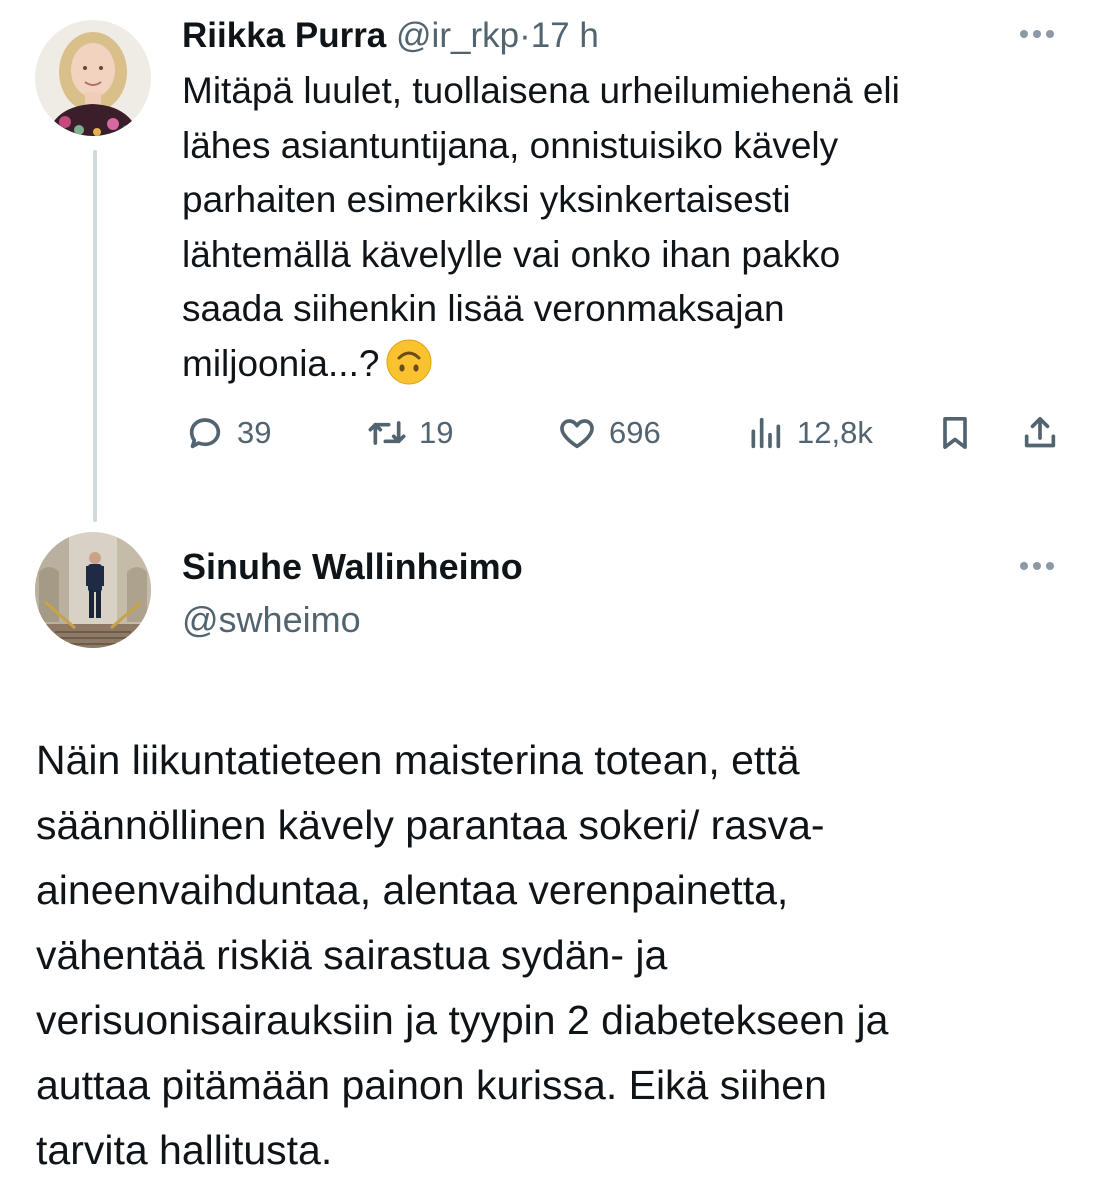 The height and width of the screenshot is (1200, 1098). Describe the element at coordinates (205, 433) in the screenshot. I see `reply-icon` at that location.